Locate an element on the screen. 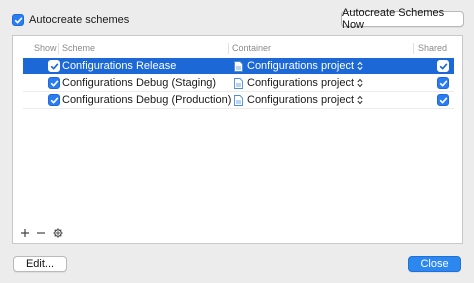 This screenshot has width=474, height=283. close-button: Close is located at coordinates (434, 264).